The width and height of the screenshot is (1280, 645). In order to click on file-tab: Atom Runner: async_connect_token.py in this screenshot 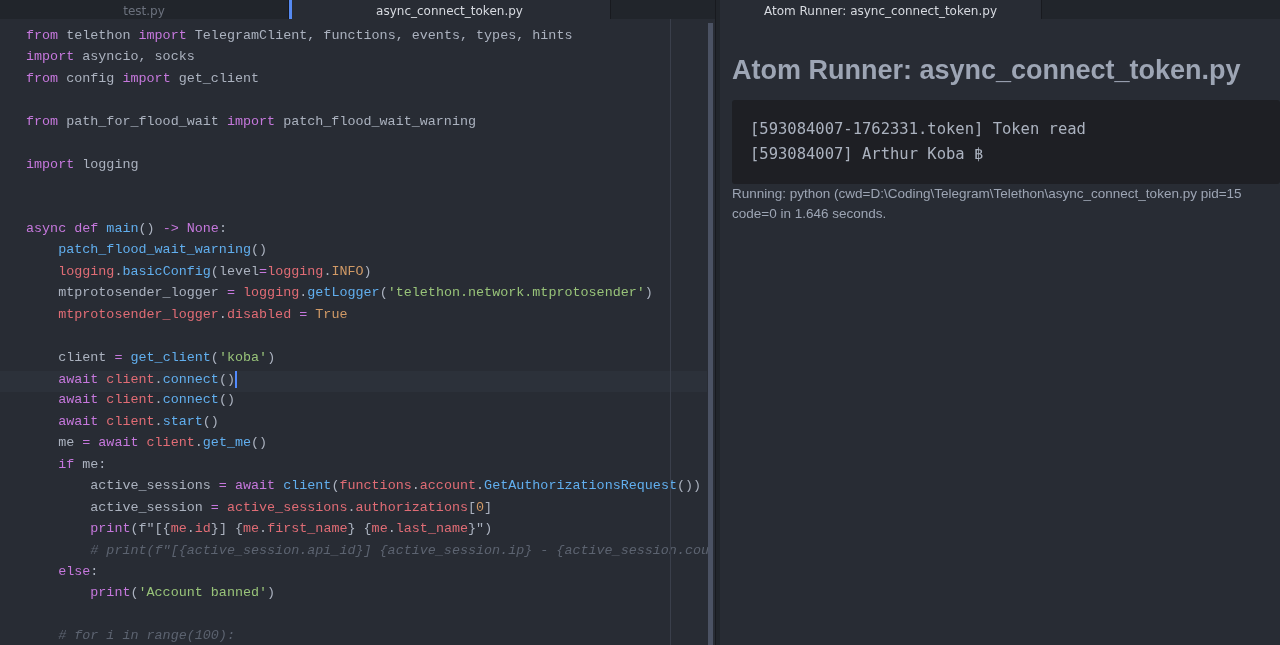, I will do `click(881, 9)`.